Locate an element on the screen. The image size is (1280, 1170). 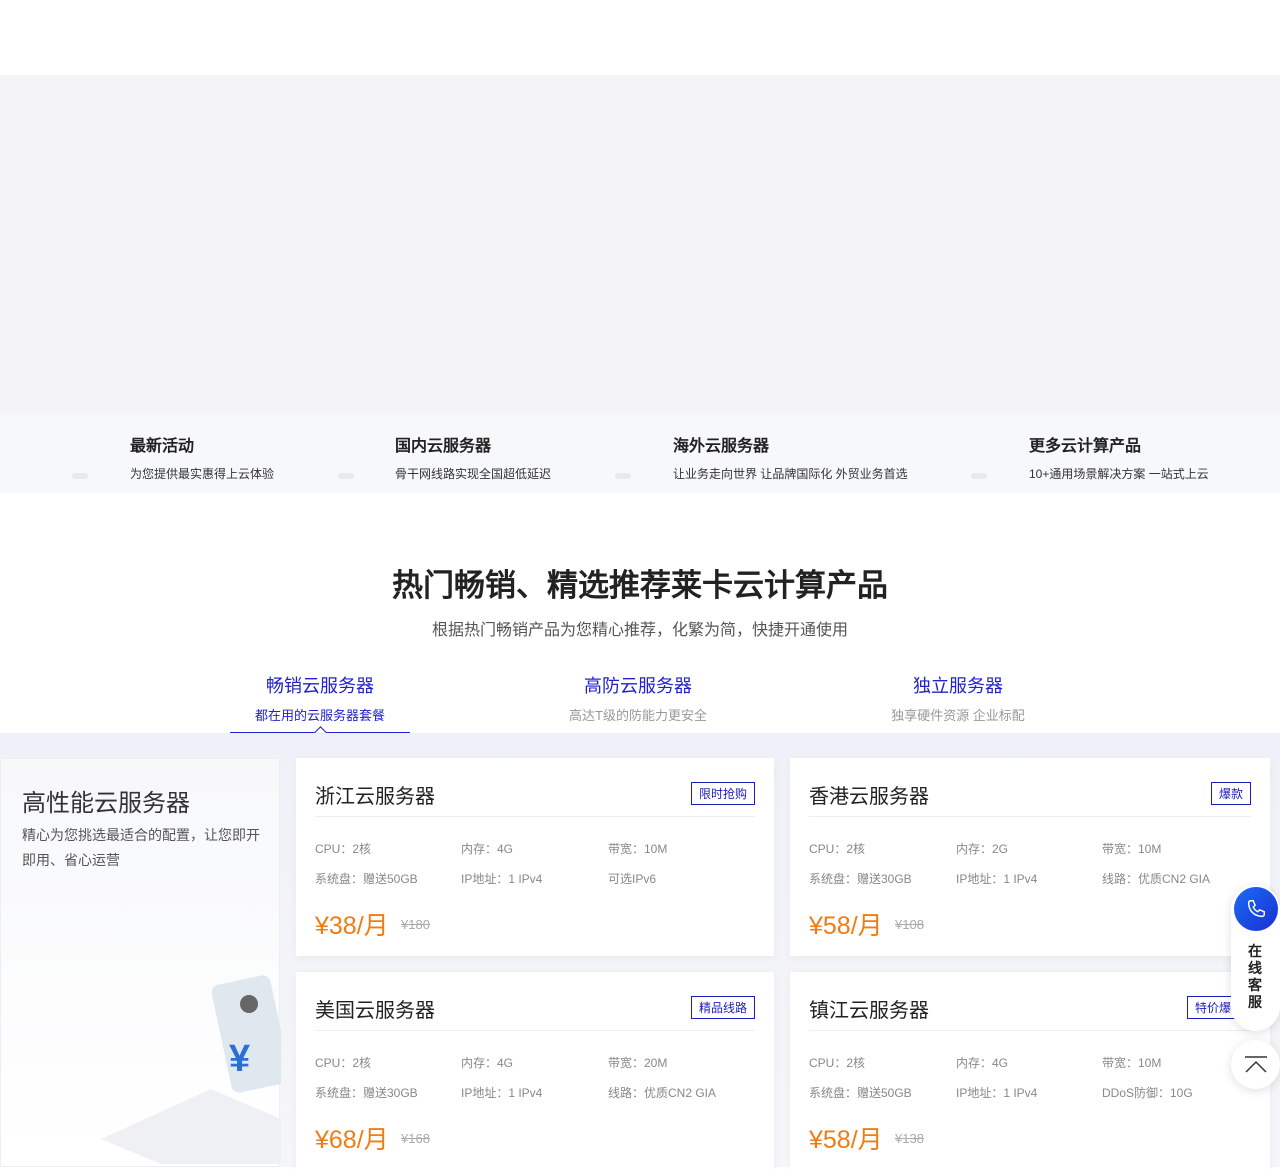
spec: DDoS防御：10G is located at coordinates (1147, 1093).